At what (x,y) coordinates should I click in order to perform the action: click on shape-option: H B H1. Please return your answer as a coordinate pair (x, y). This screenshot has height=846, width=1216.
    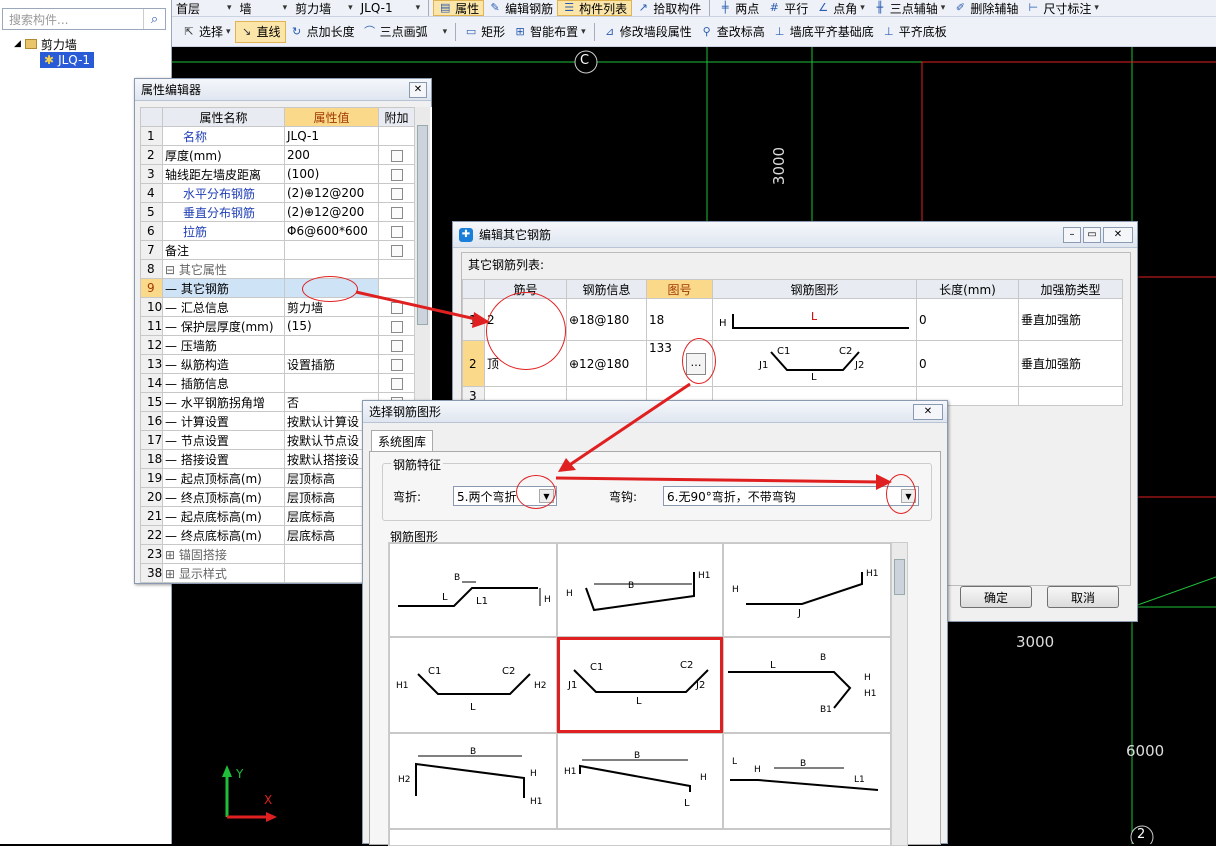
    Looking at the image, I should click on (640, 590).